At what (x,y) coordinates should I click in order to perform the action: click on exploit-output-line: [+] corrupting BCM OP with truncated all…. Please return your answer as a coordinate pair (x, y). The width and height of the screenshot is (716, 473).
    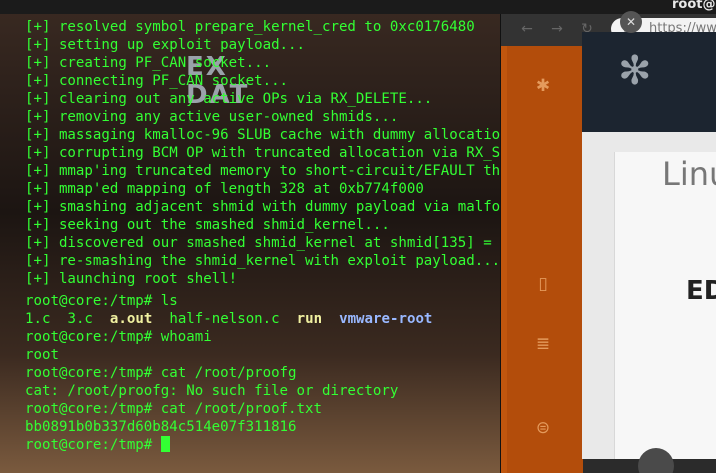
    Looking at the image, I should click on (262, 153).